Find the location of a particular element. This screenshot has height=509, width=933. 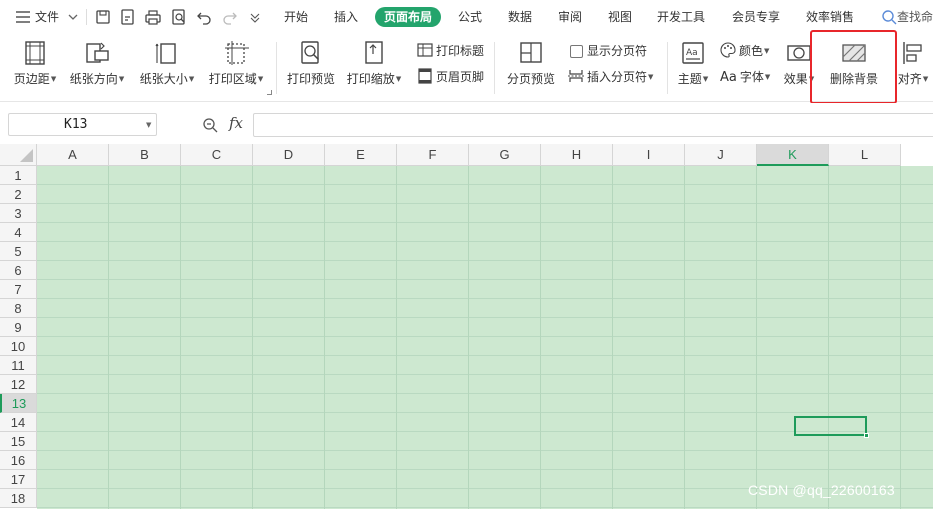

page-setup-launcher-icon is located at coordinates (269, 92).